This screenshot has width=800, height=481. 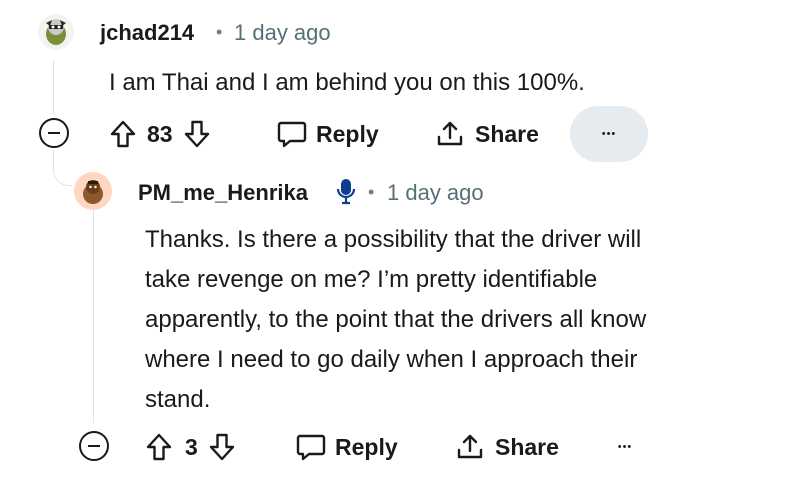 I want to click on vote-count: 83, so click(x=160, y=133).